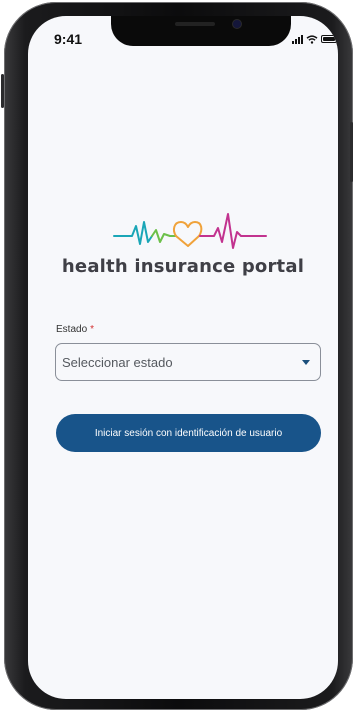  Describe the element at coordinates (306, 362) in the screenshot. I see `chevron-down-icon` at that location.